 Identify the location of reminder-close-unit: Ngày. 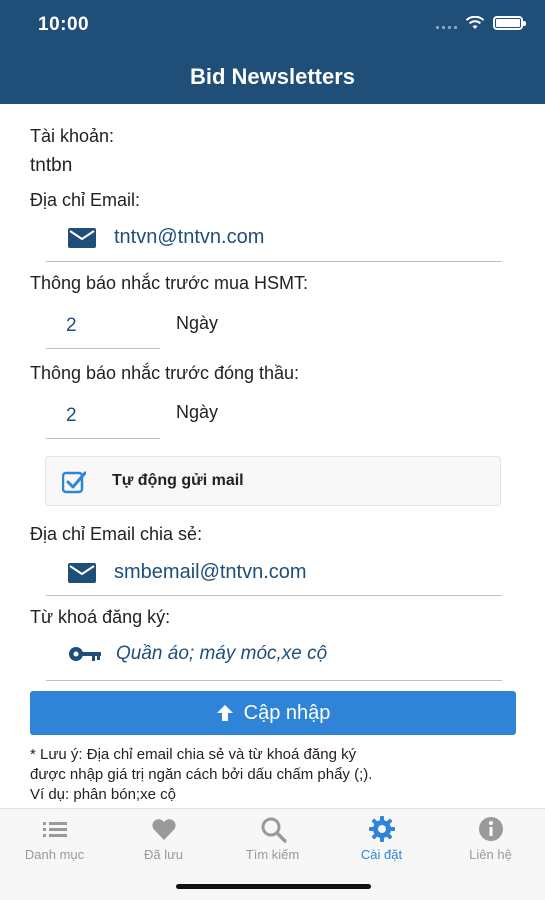
(197, 412).